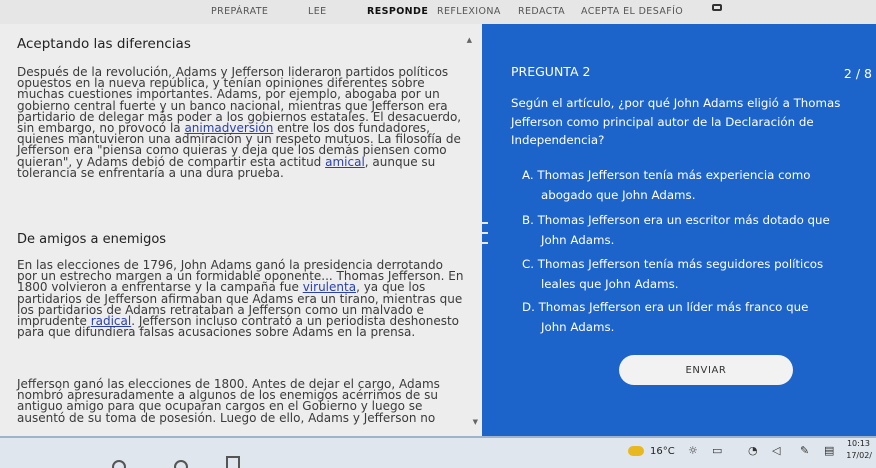 This screenshot has width=876, height=468. Describe the element at coordinates (475, 422) in the screenshot. I see `scroll-down-icon: ▼` at that location.